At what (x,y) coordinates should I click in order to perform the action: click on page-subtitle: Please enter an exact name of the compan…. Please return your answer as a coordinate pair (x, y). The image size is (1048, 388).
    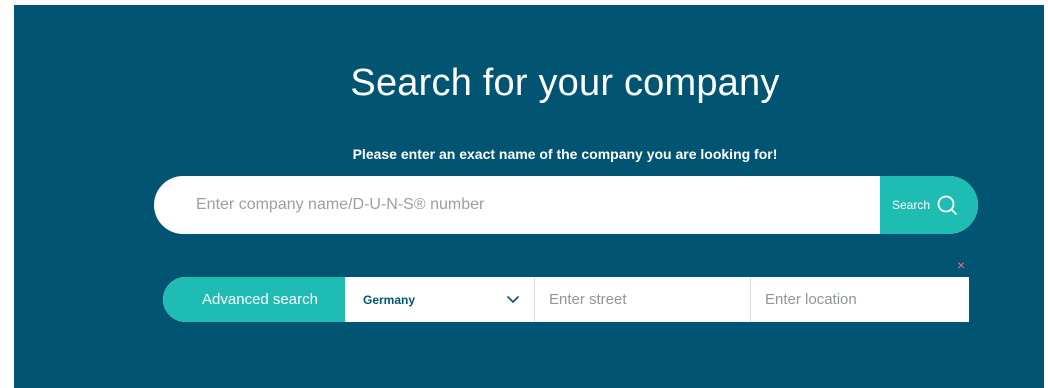
    Looking at the image, I should click on (565, 154).